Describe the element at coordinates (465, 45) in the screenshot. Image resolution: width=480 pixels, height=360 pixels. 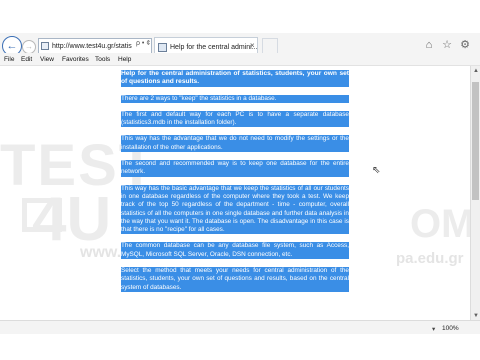
I see `settings-gear-icon: ⚙` at that location.